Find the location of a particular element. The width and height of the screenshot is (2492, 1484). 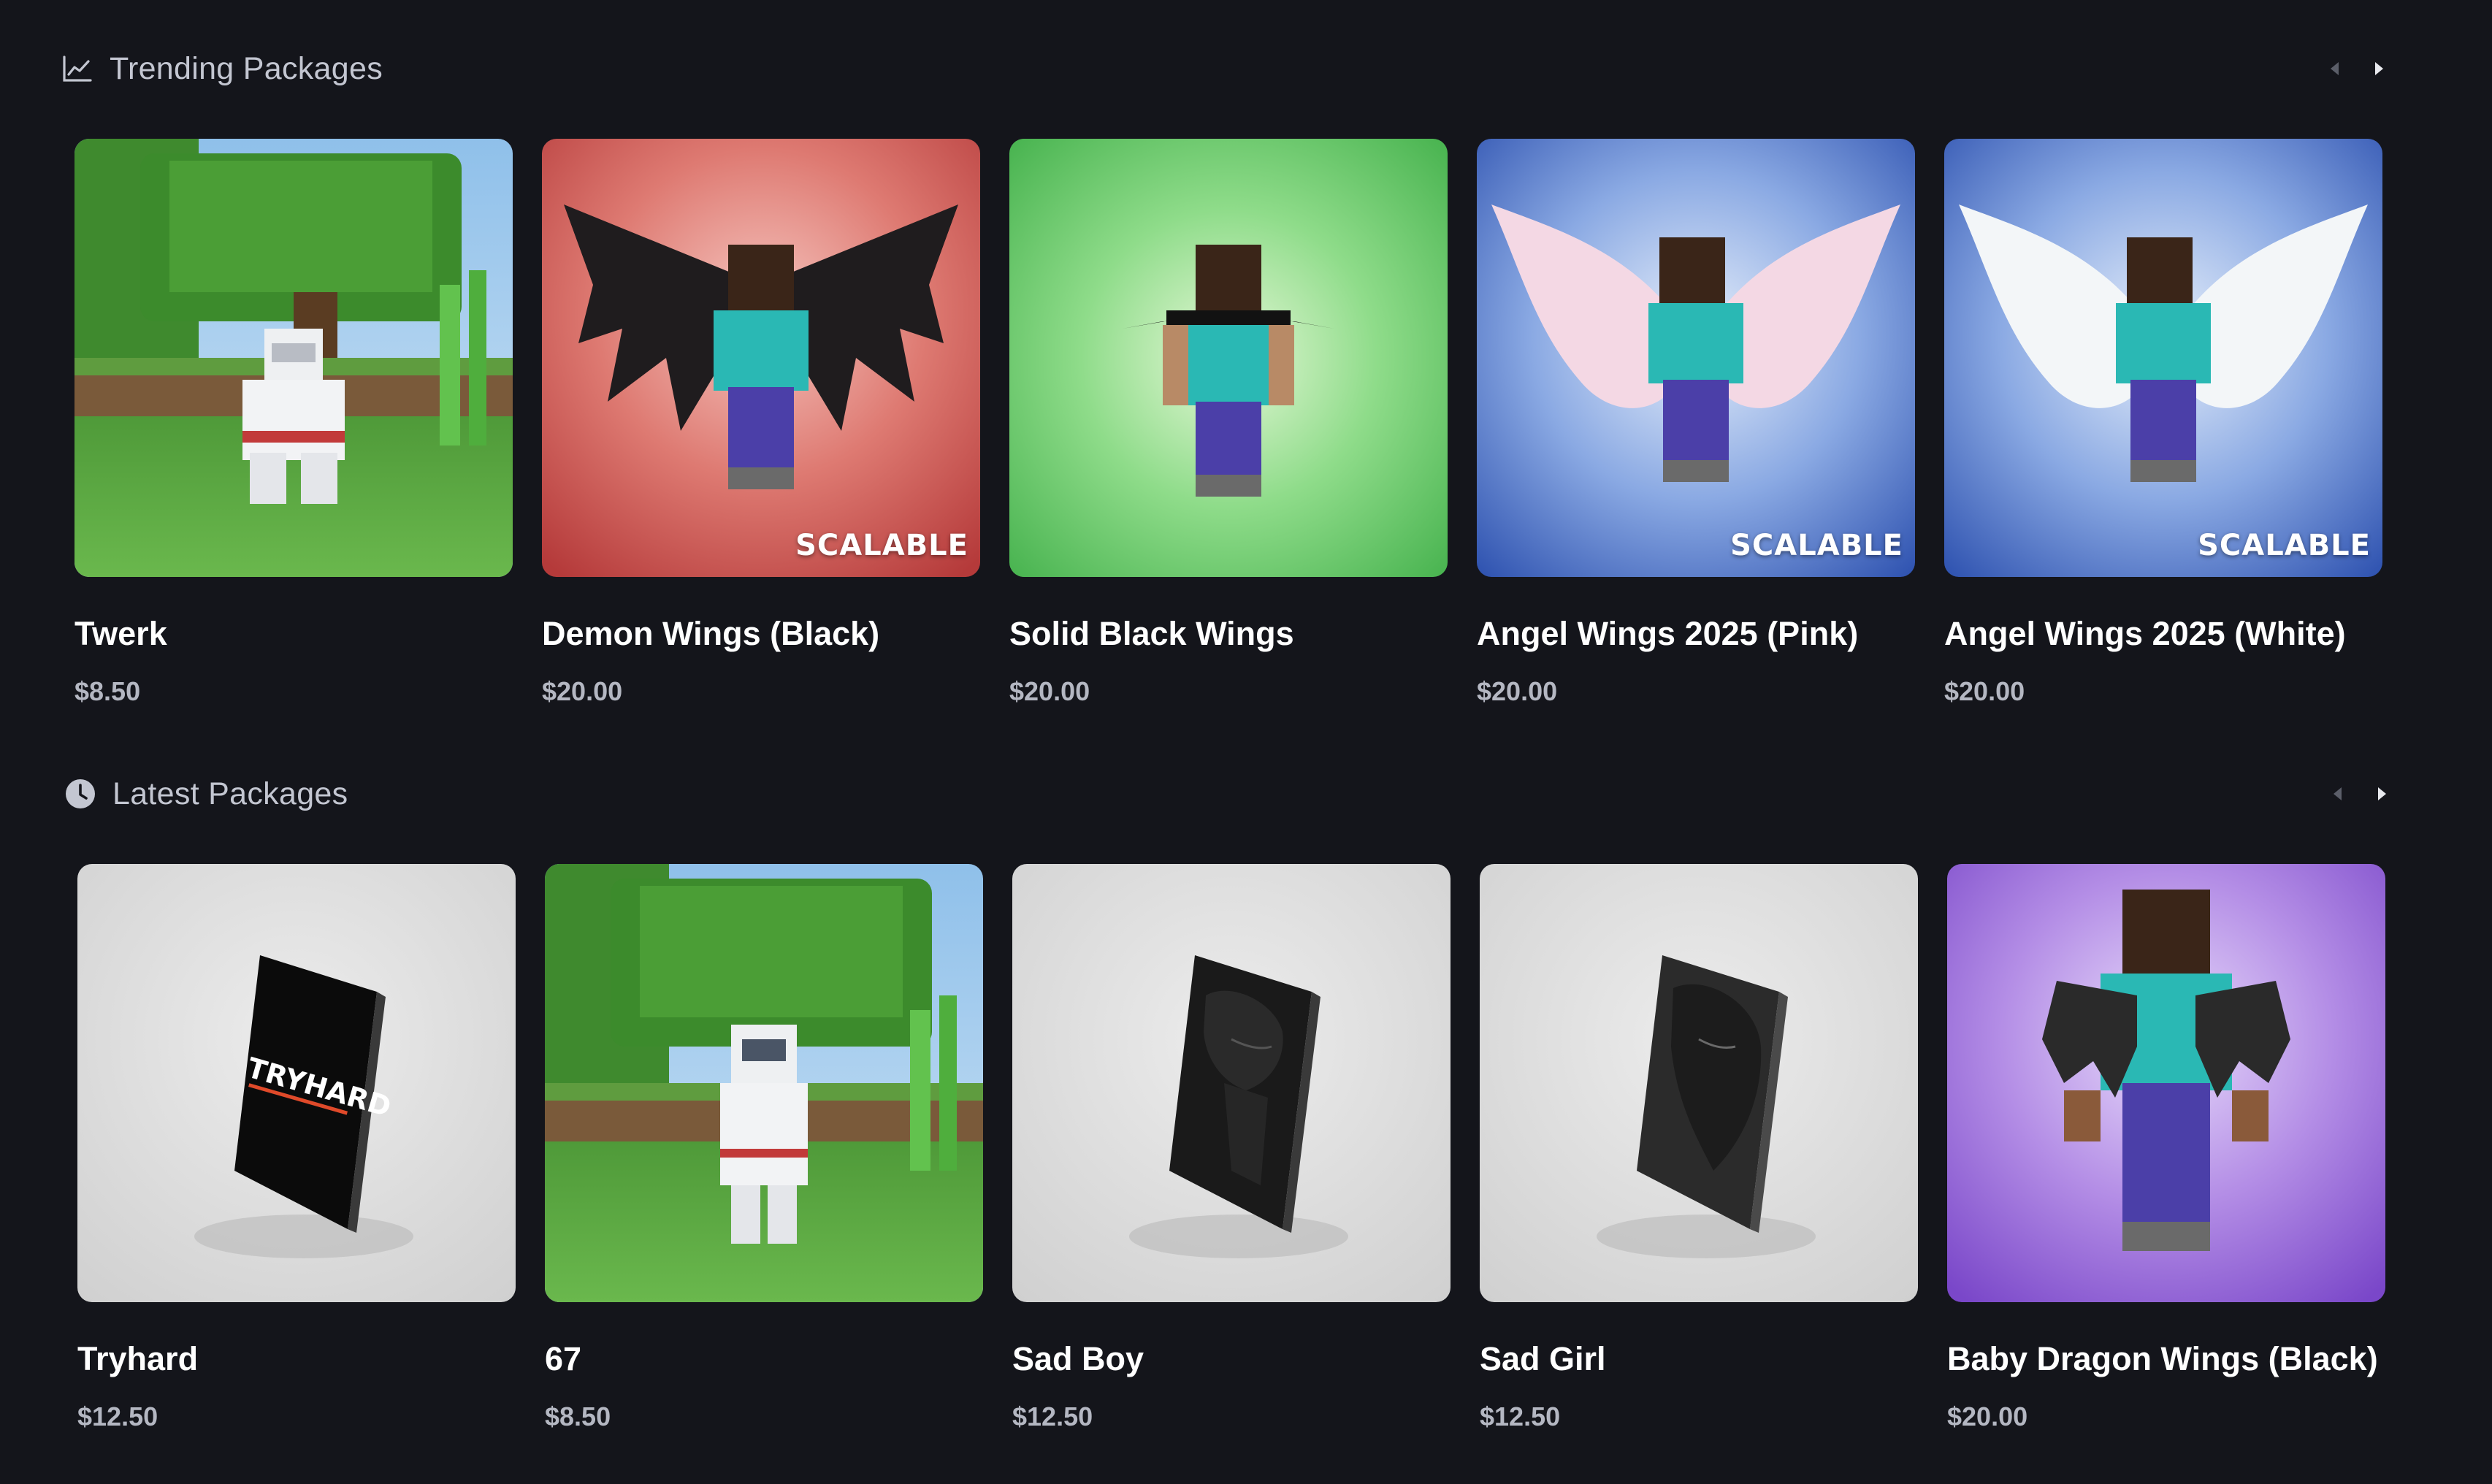

package-card: Solid Black Wings $20.00 is located at coordinates (1228, 423).